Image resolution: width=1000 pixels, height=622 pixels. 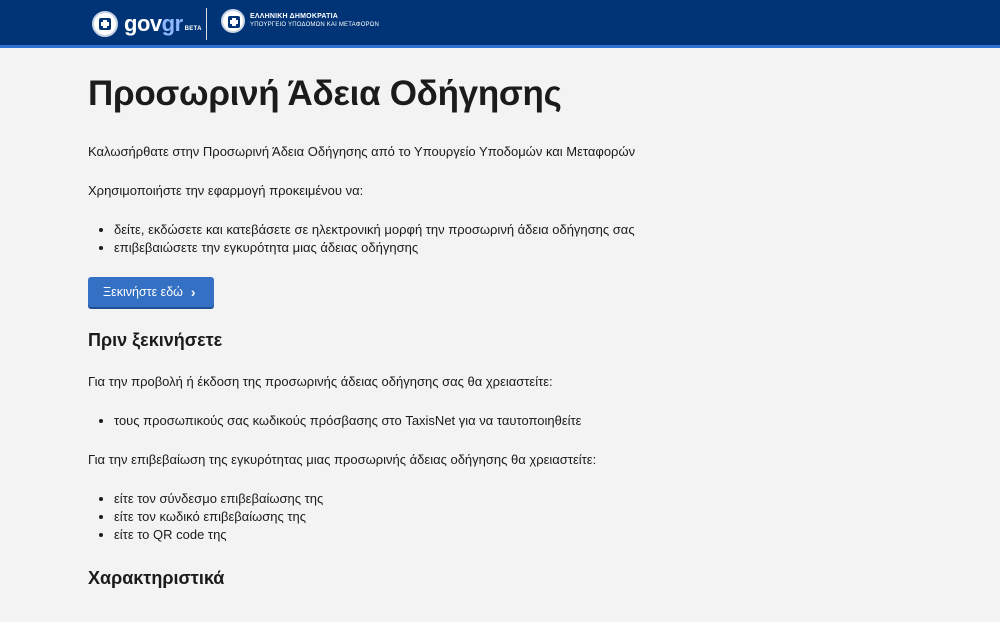 What do you see at coordinates (193, 292) in the screenshot?
I see `chevron-right-icon: ›` at bounding box center [193, 292].